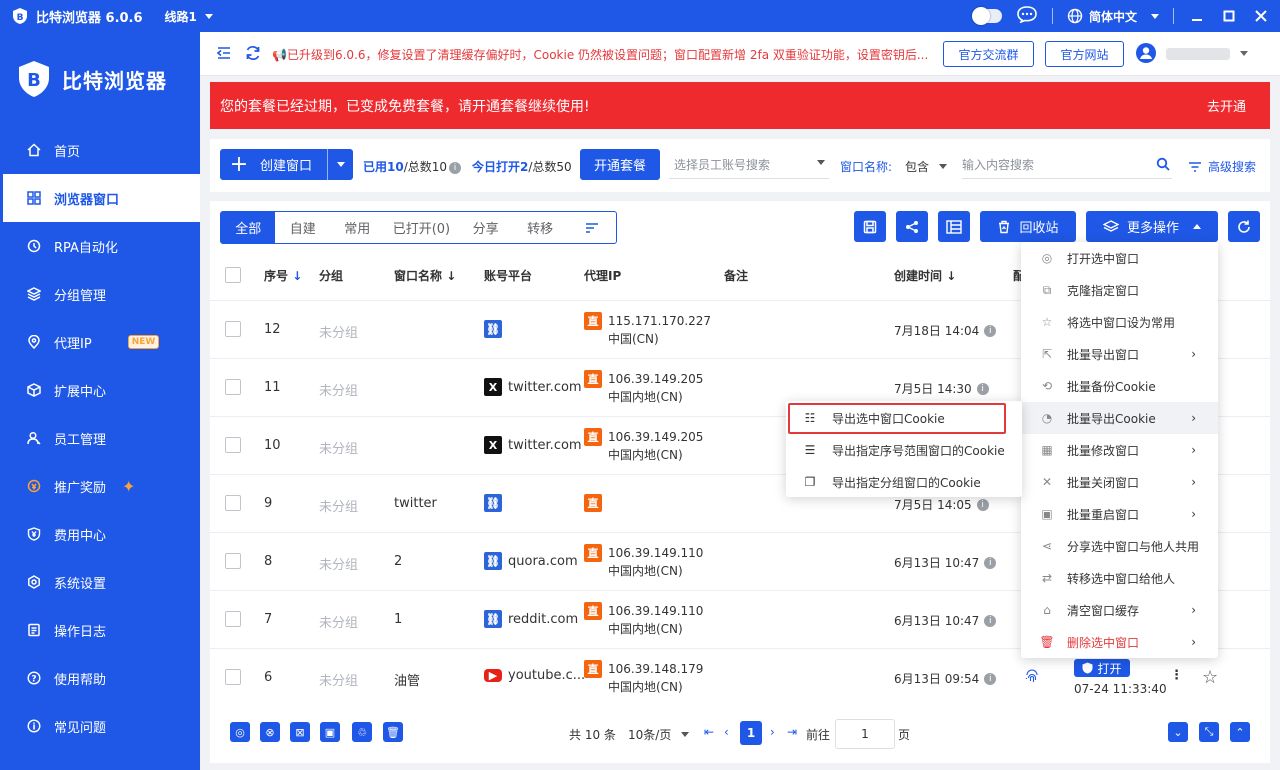 The height and width of the screenshot is (770, 1280). Describe the element at coordinates (986, 16) in the screenshot. I see `theme-toggle` at that location.